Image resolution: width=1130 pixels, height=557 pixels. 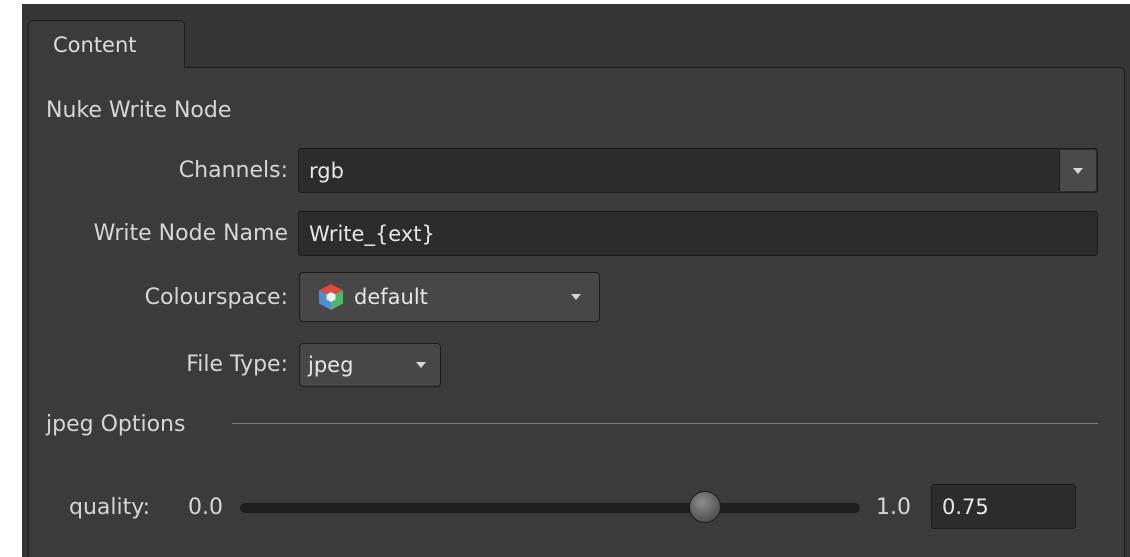 What do you see at coordinates (233, 170) in the screenshot?
I see `channels-label: Channels:` at bounding box center [233, 170].